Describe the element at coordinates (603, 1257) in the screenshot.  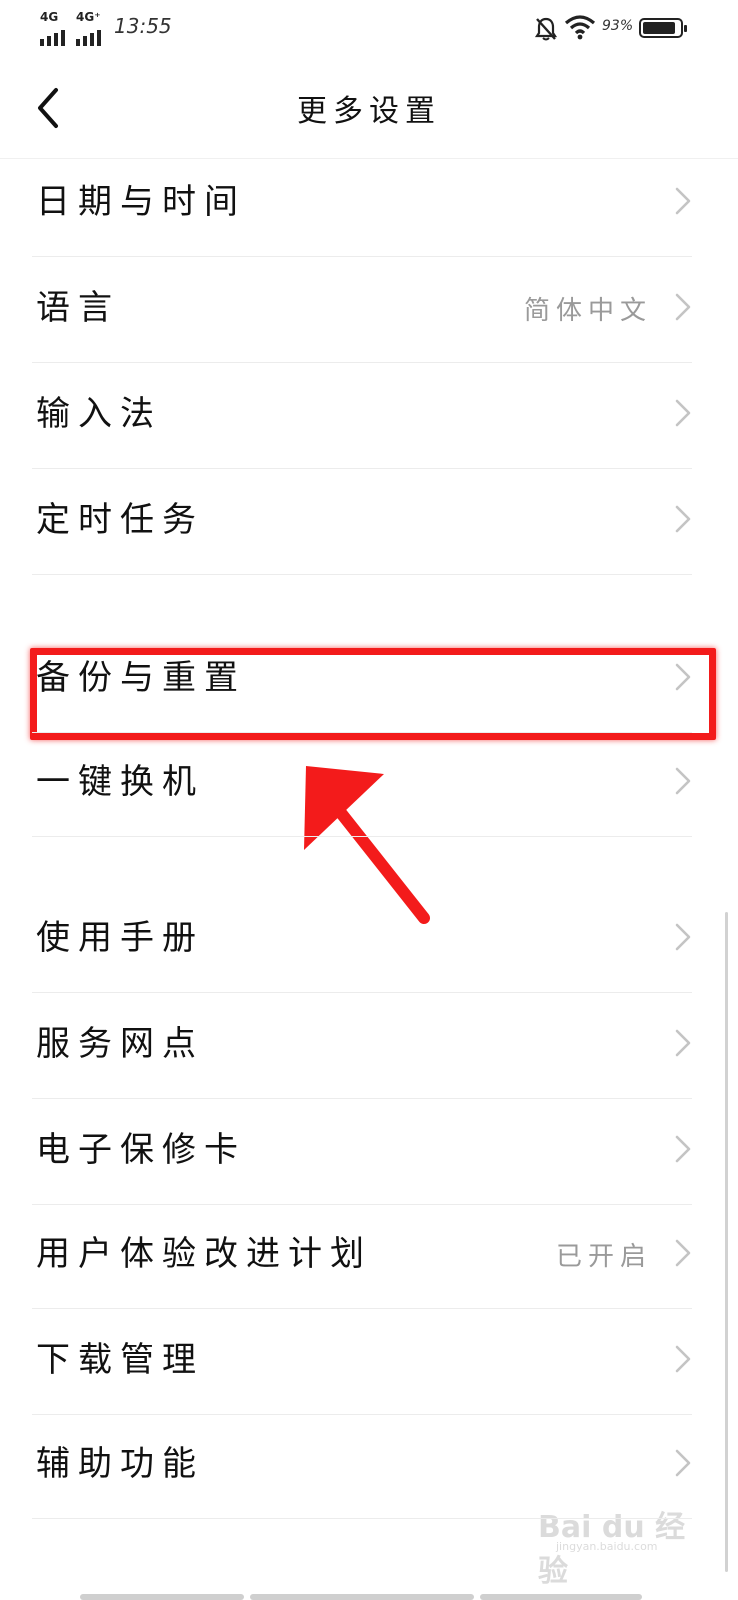
I see `settings-item-value: 已开启` at that location.